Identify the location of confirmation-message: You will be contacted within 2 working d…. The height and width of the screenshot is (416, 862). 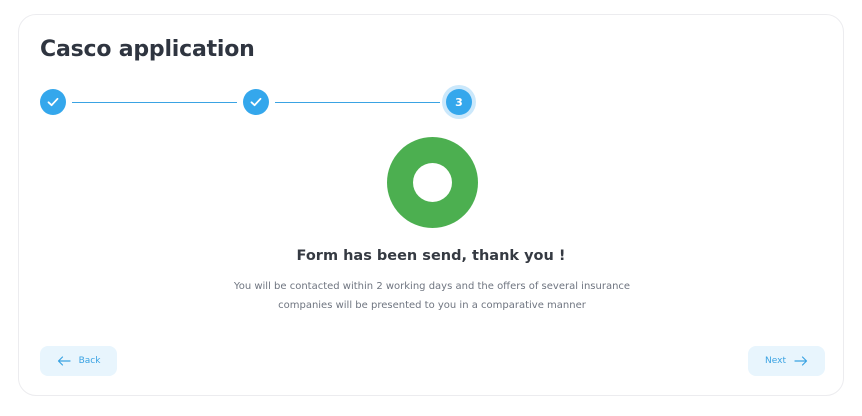
(432, 296).